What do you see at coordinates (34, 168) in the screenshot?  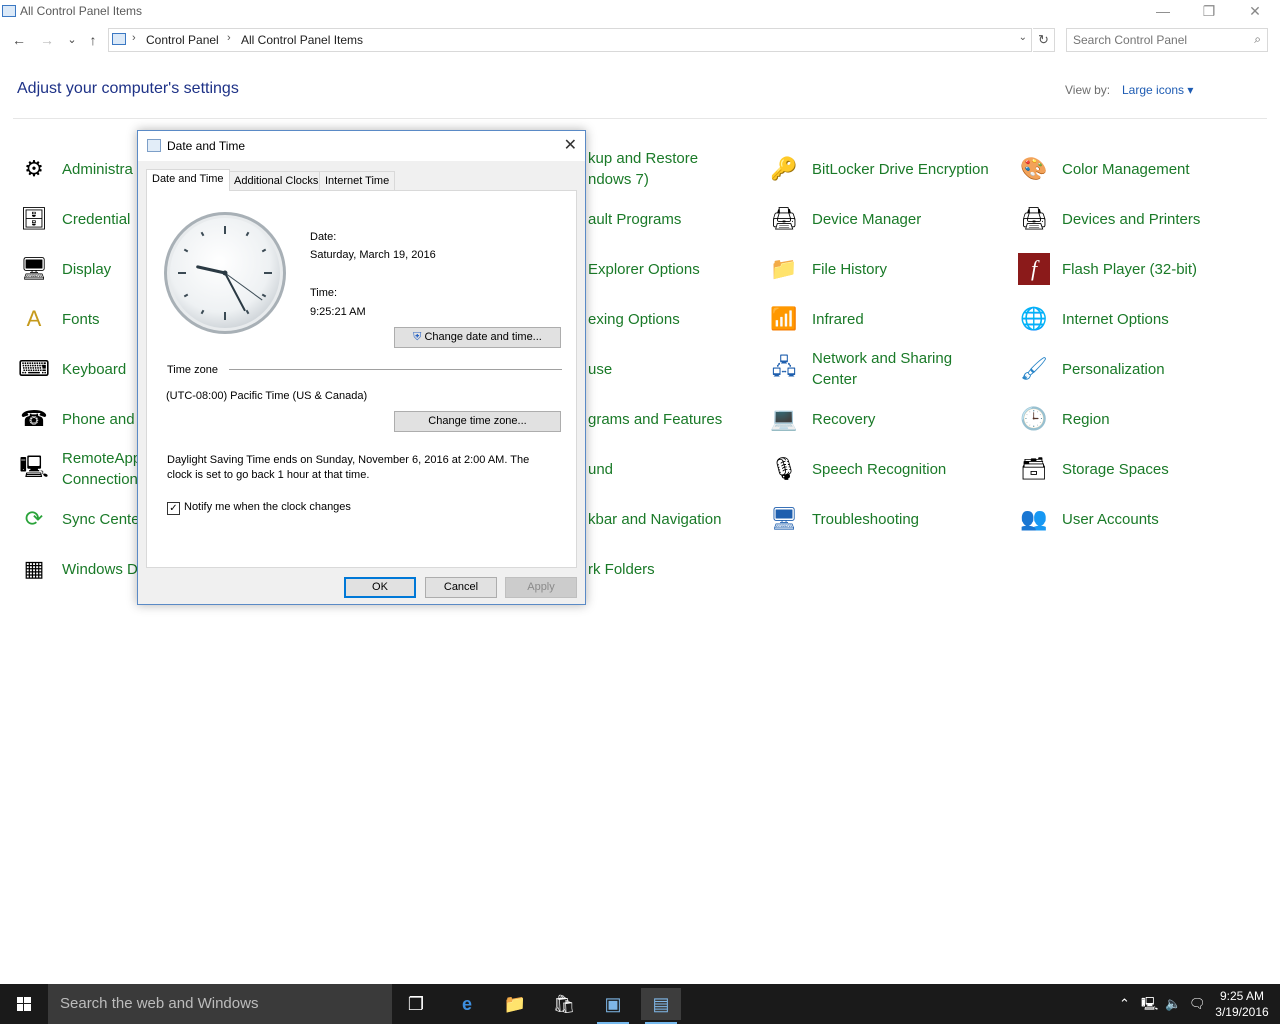 I see `admin-tools-icon: ⚙` at bounding box center [34, 168].